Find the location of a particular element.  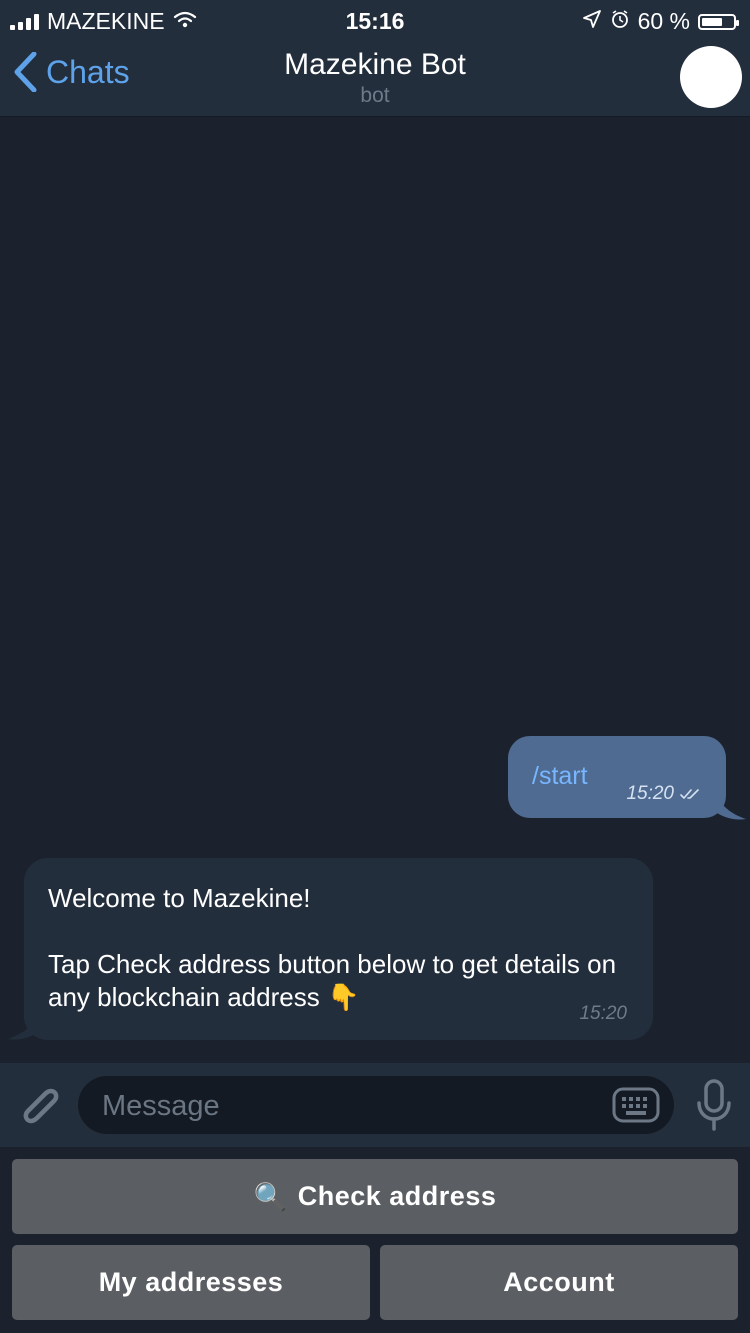

paperclip-icon is located at coordinates (40, 1108).